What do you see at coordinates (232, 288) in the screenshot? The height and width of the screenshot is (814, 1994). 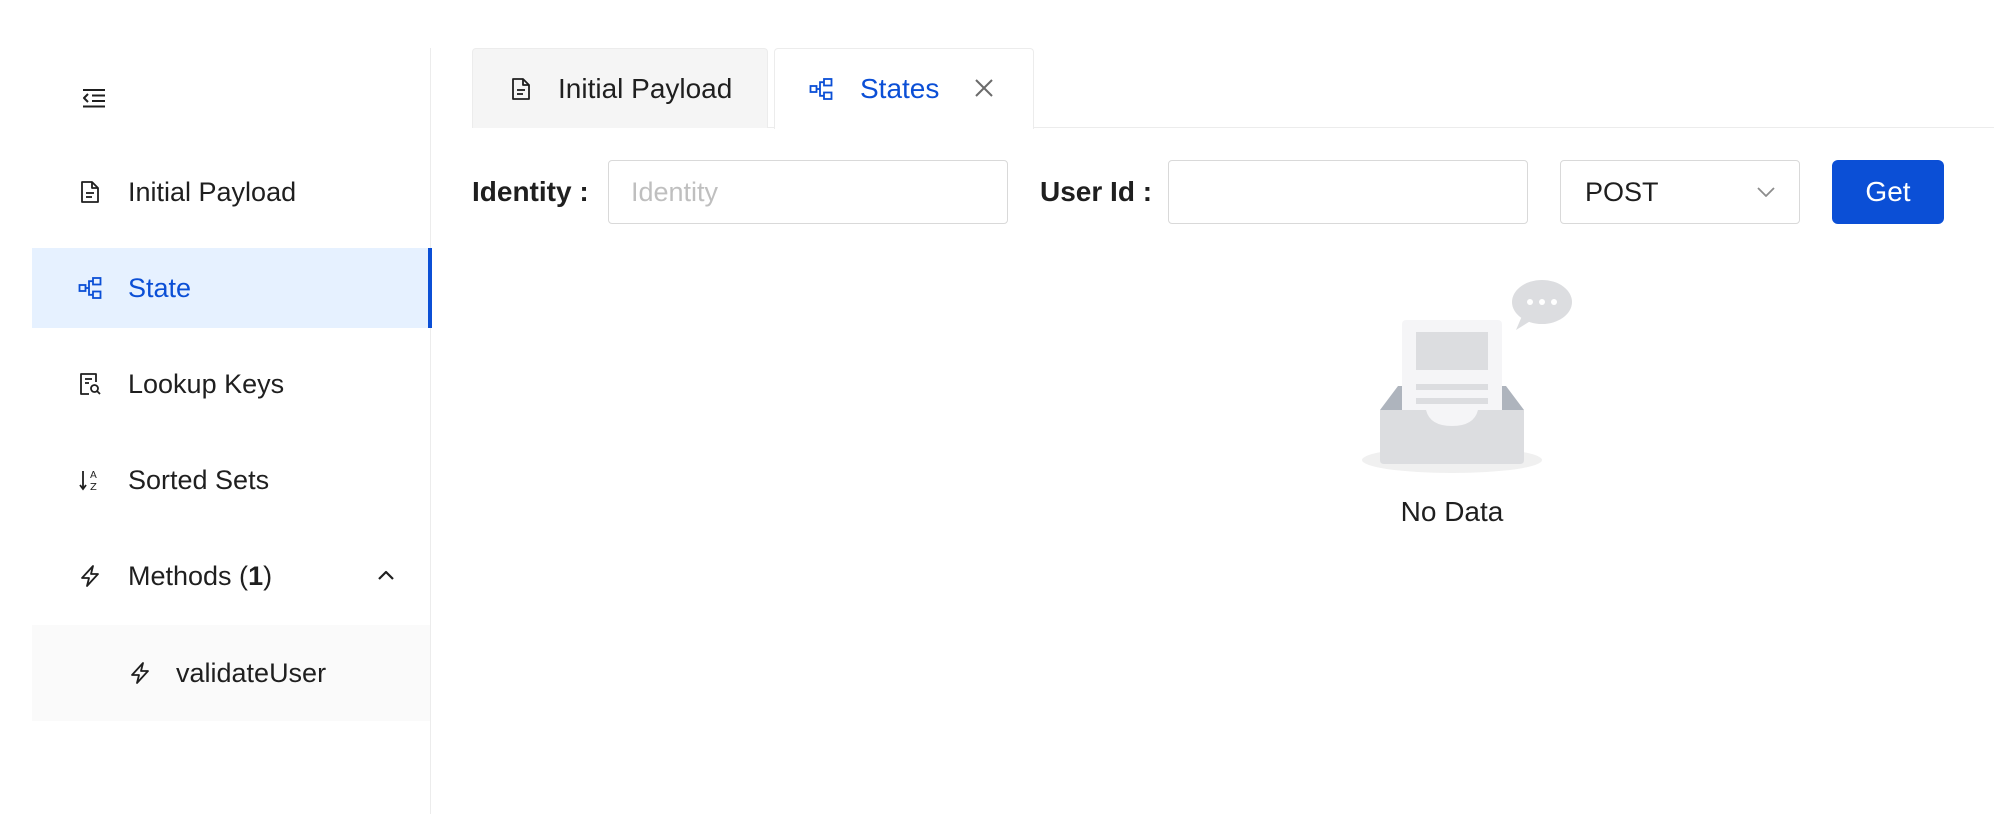 I see `sidebar-item-state: State` at bounding box center [232, 288].